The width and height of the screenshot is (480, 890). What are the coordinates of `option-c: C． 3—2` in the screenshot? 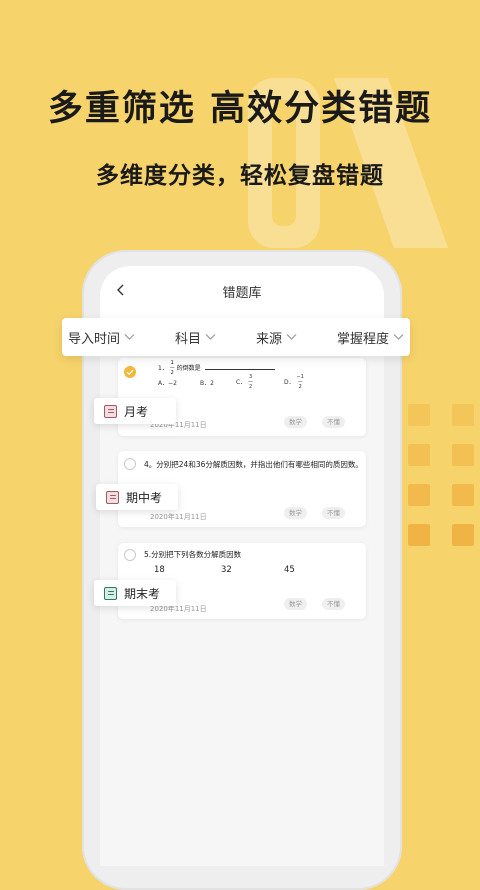 It's located at (245, 382).